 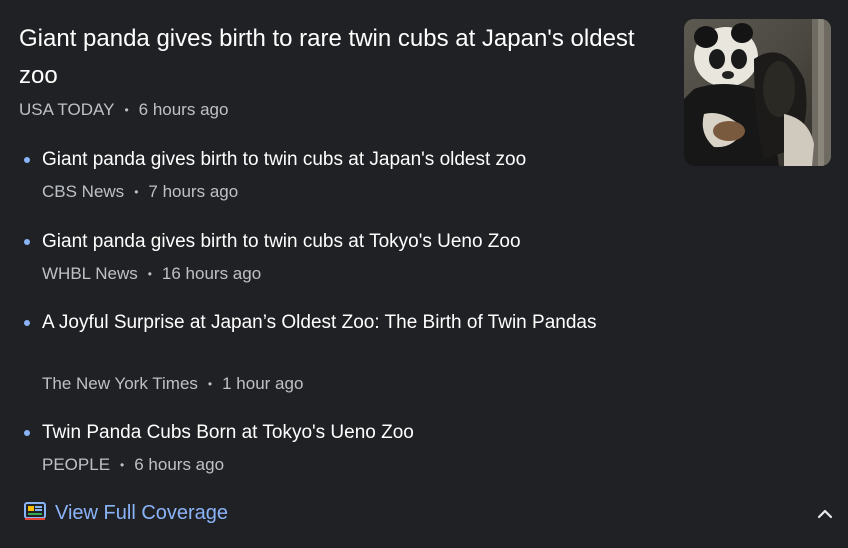 What do you see at coordinates (90, 273) in the screenshot?
I see `story-source: WHBL News` at bounding box center [90, 273].